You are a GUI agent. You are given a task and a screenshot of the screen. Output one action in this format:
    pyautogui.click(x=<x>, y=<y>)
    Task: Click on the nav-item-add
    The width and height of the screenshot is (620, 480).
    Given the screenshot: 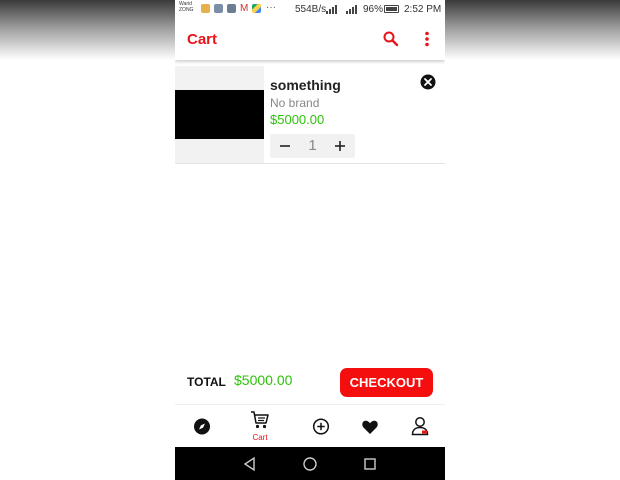 What is the action you would take?
    pyautogui.click(x=321, y=426)
    